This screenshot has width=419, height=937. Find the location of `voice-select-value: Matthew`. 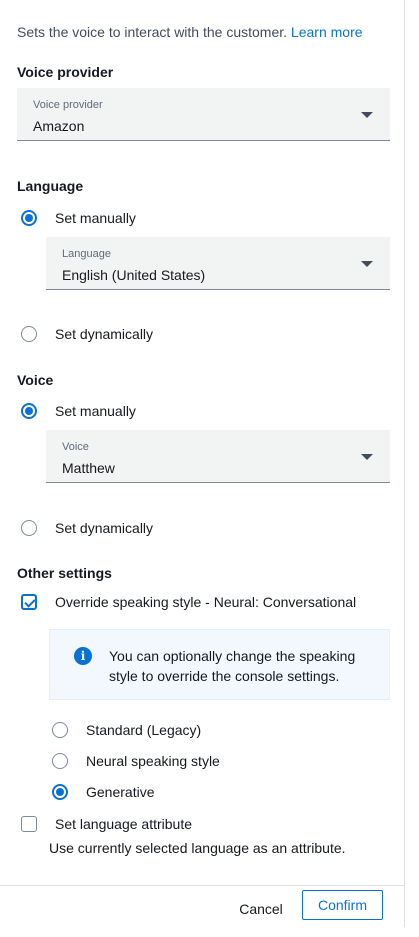

voice-select-value: Matthew is located at coordinates (88, 468).